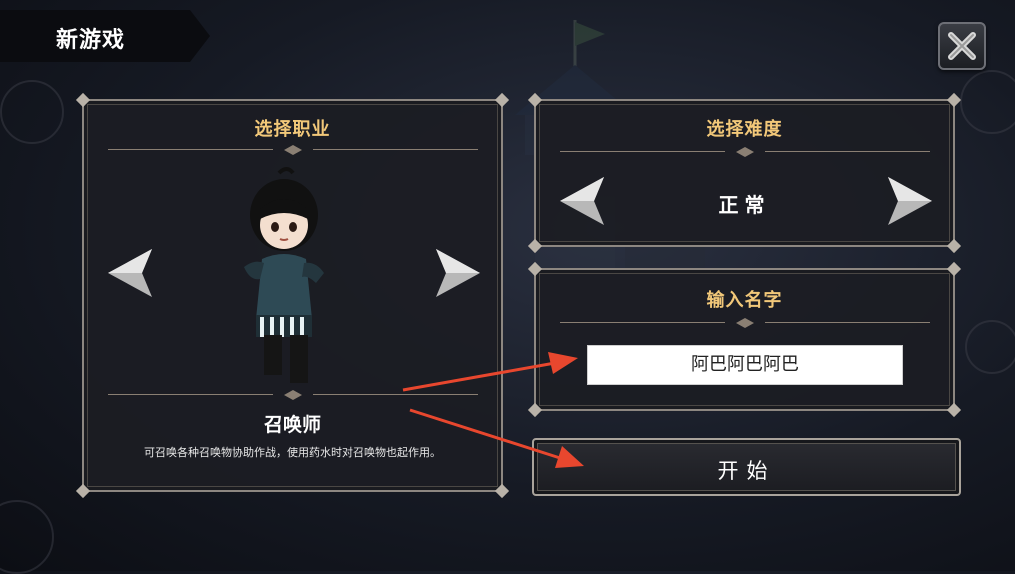 The image size is (1015, 574). What do you see at coordinates (292, 129) in the screenshot?
I see `class-panel-title: 选择职业` at bounding box center [292, 129].